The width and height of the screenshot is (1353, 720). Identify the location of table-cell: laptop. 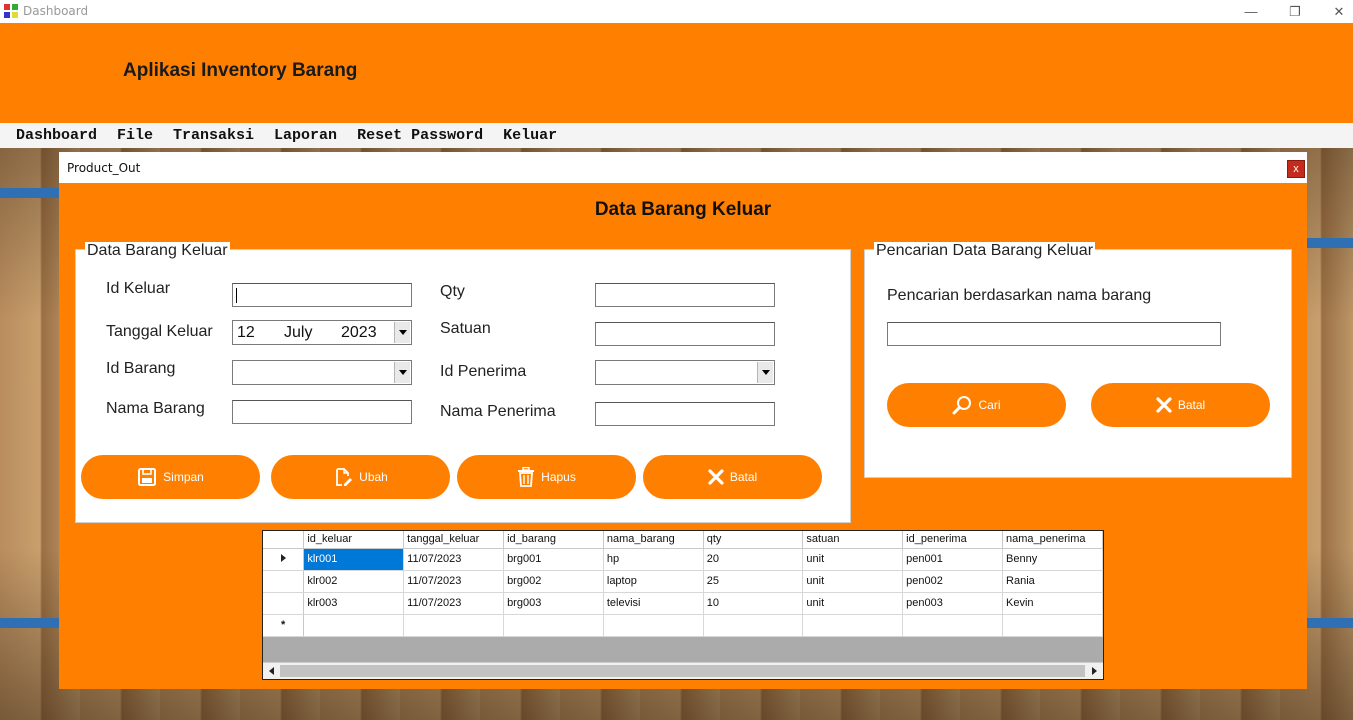
(653, 581).